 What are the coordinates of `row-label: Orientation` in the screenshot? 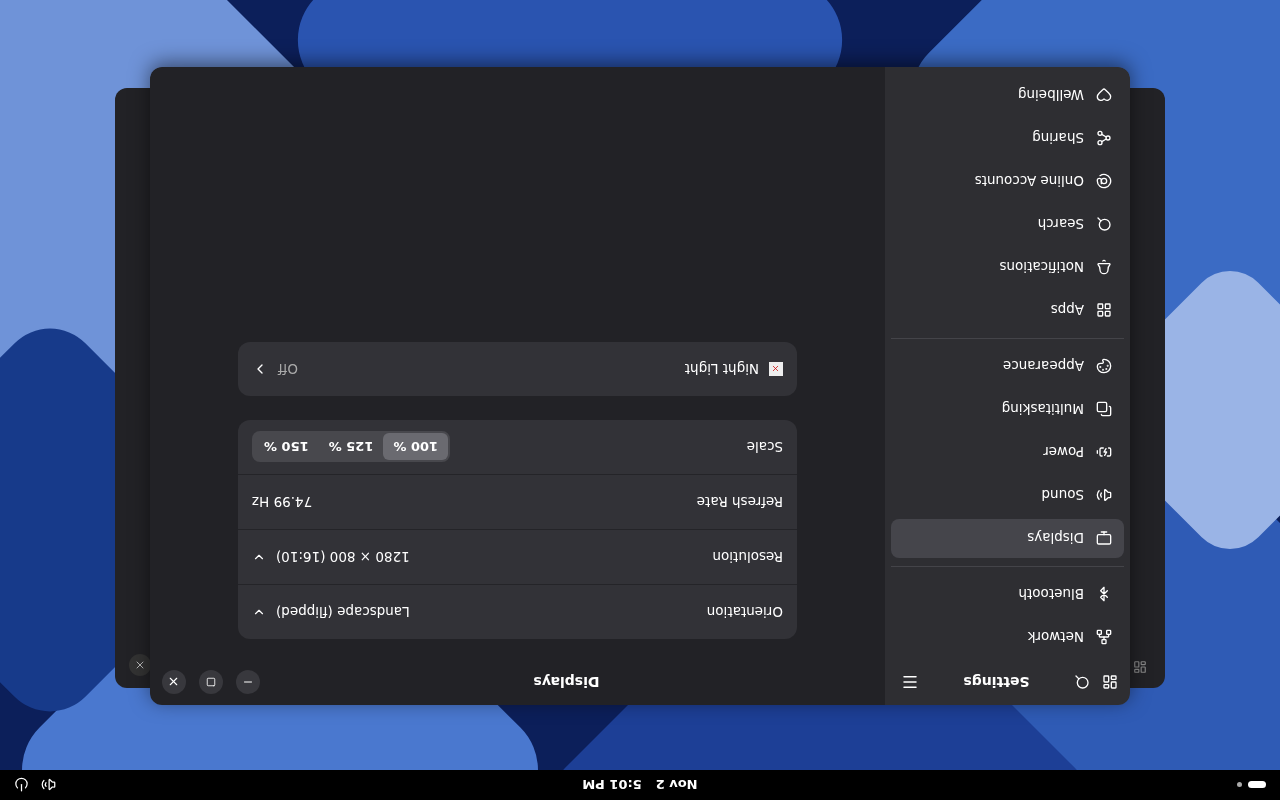 It's located at (744, 612).